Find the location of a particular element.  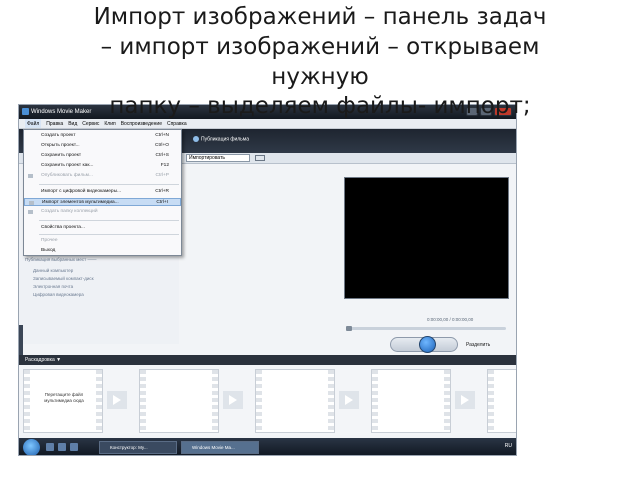

seek-bar is located at coordinates (426, 328).